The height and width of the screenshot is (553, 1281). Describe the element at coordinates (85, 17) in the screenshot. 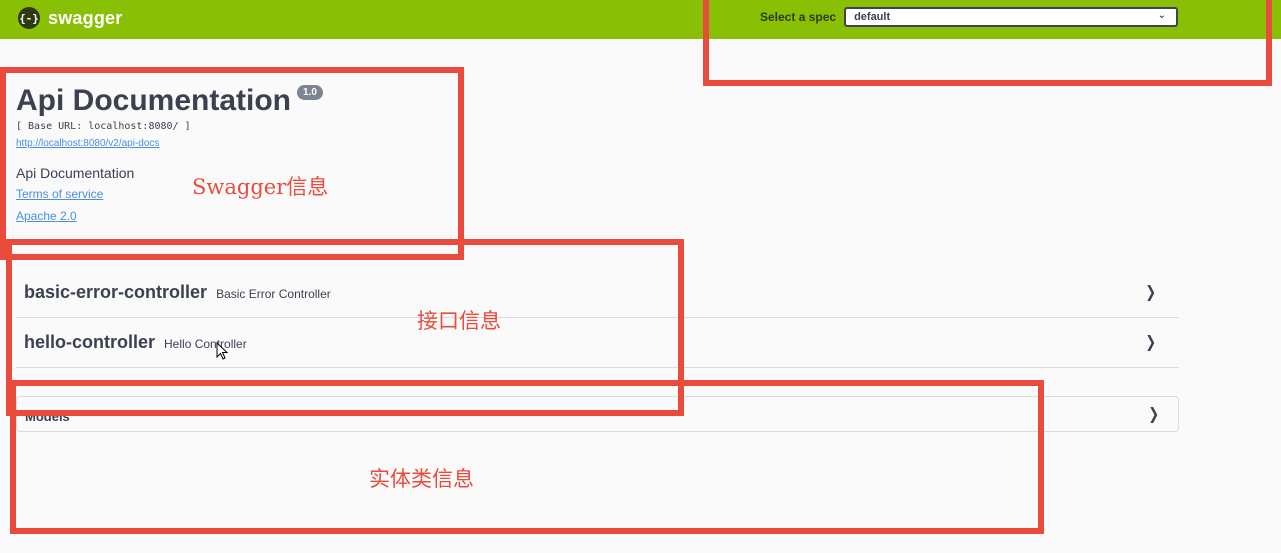

I see `swagger-logo-text: swagger` at that location.